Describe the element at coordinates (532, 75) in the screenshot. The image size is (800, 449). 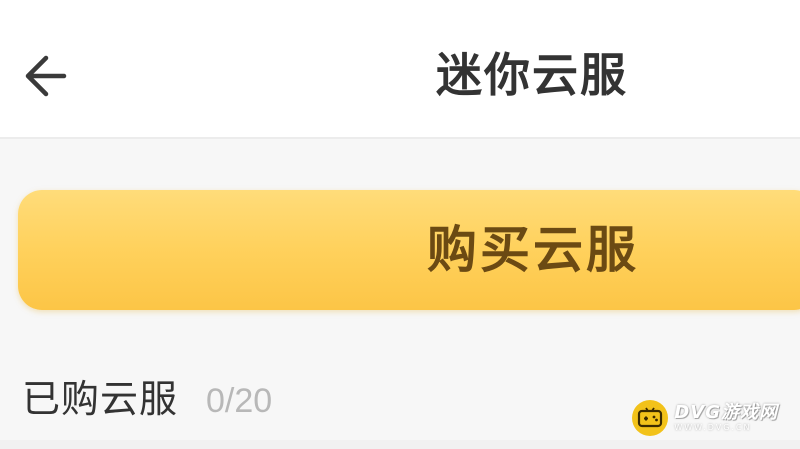
I see `page-title: 迷你云服` at that location.